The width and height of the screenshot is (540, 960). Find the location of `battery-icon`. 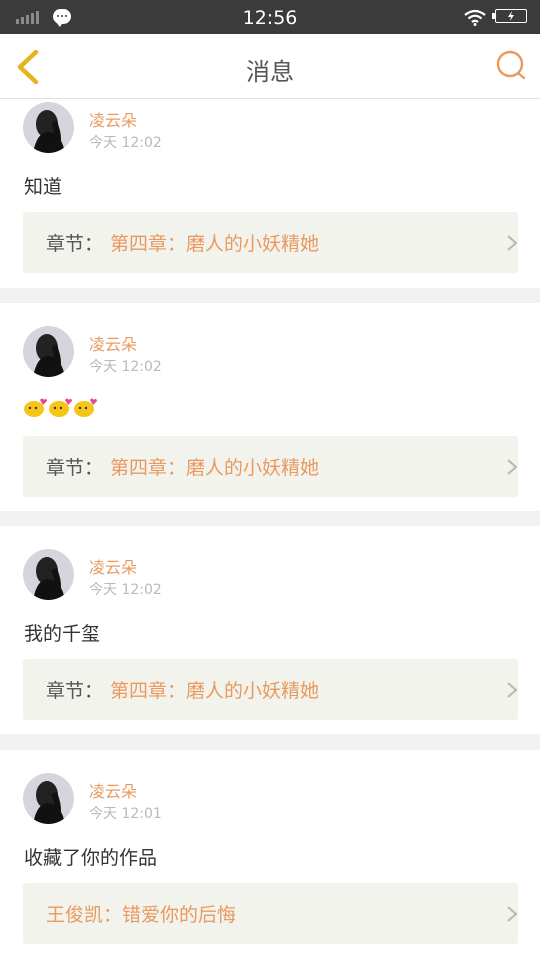

battery-icon is located at coordinates (509, 16).